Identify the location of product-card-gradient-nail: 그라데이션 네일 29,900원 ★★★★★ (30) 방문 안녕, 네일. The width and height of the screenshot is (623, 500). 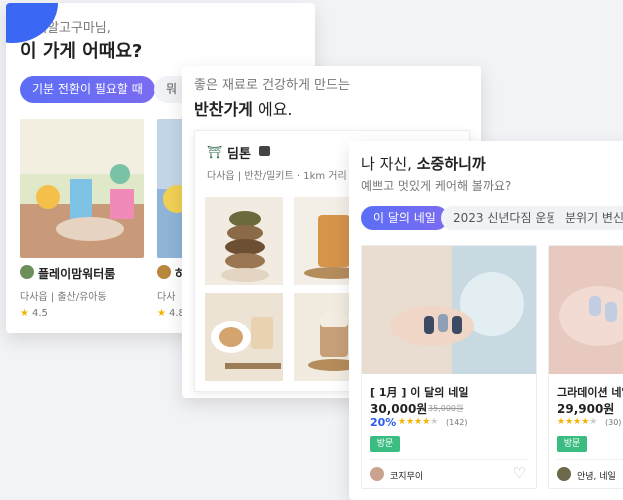
(585, 367).